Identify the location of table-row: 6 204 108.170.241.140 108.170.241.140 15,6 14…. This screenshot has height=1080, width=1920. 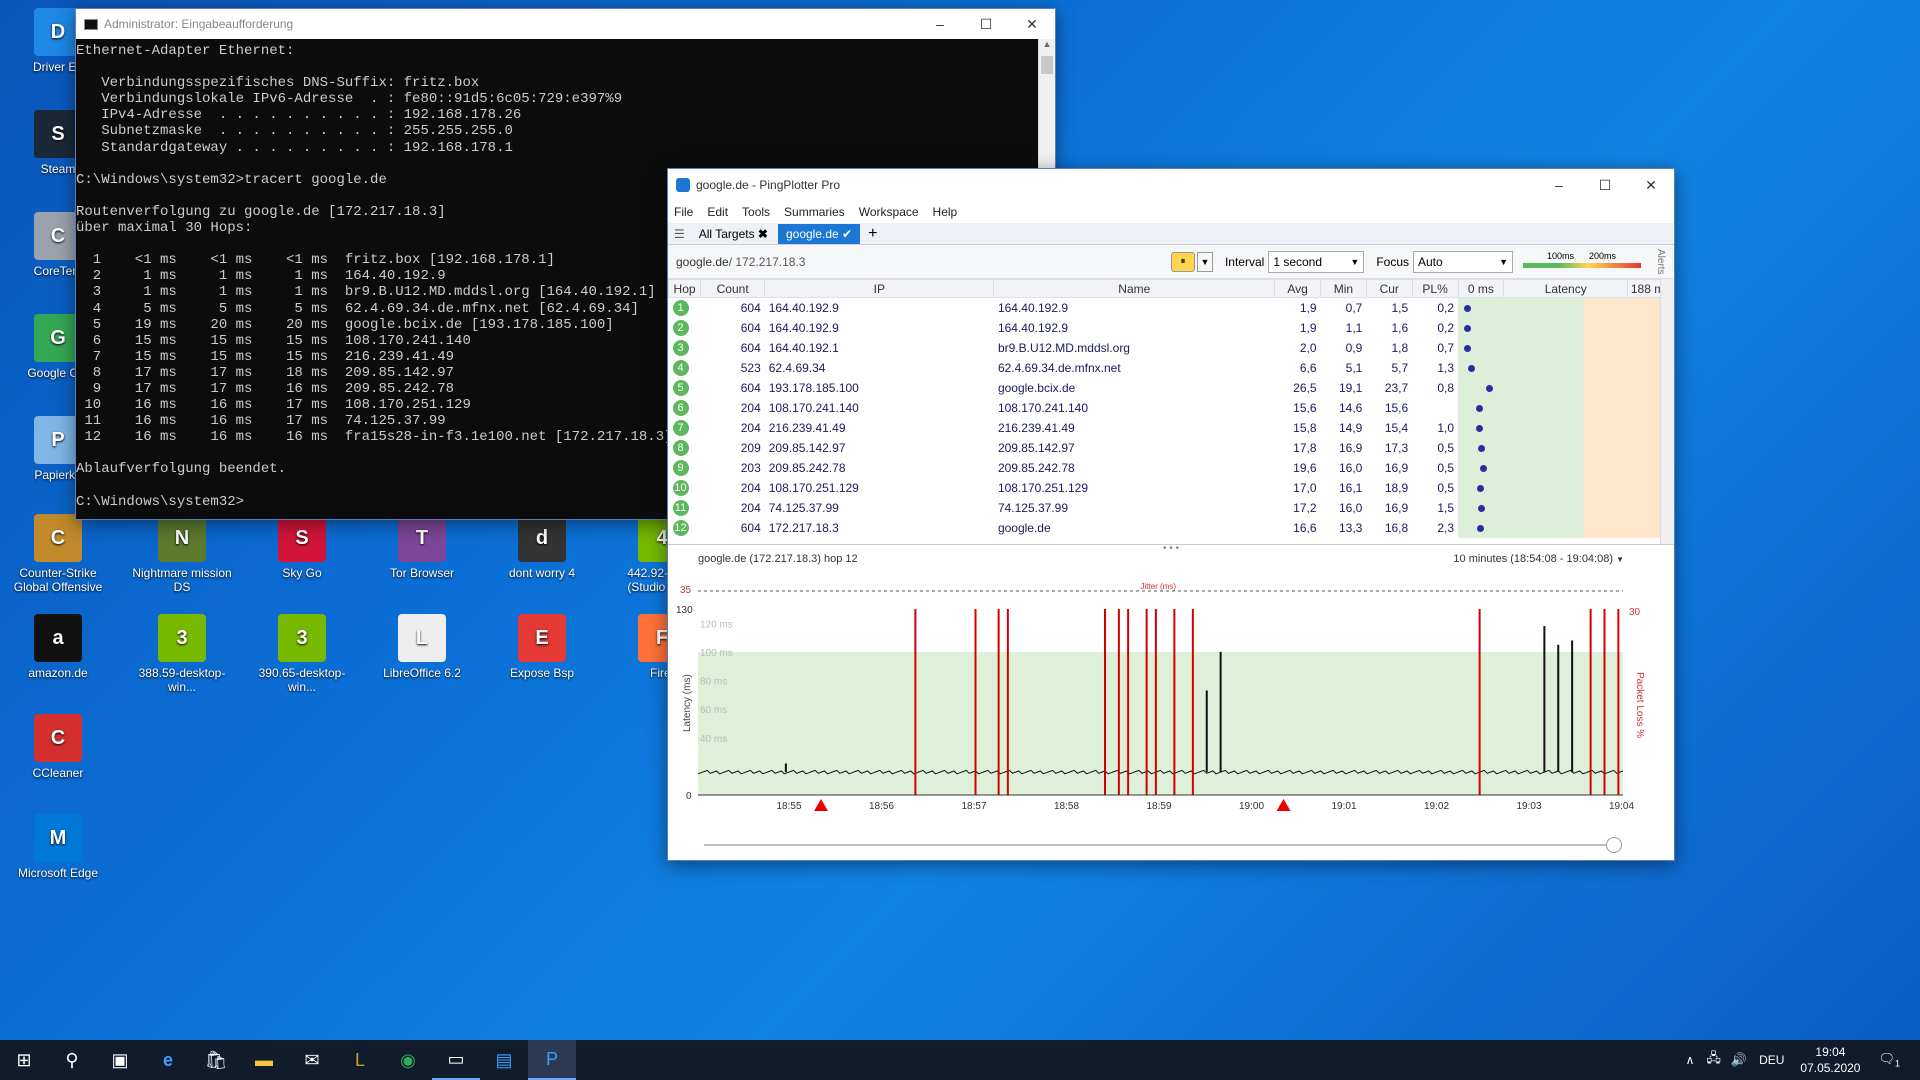
(1171, 407).